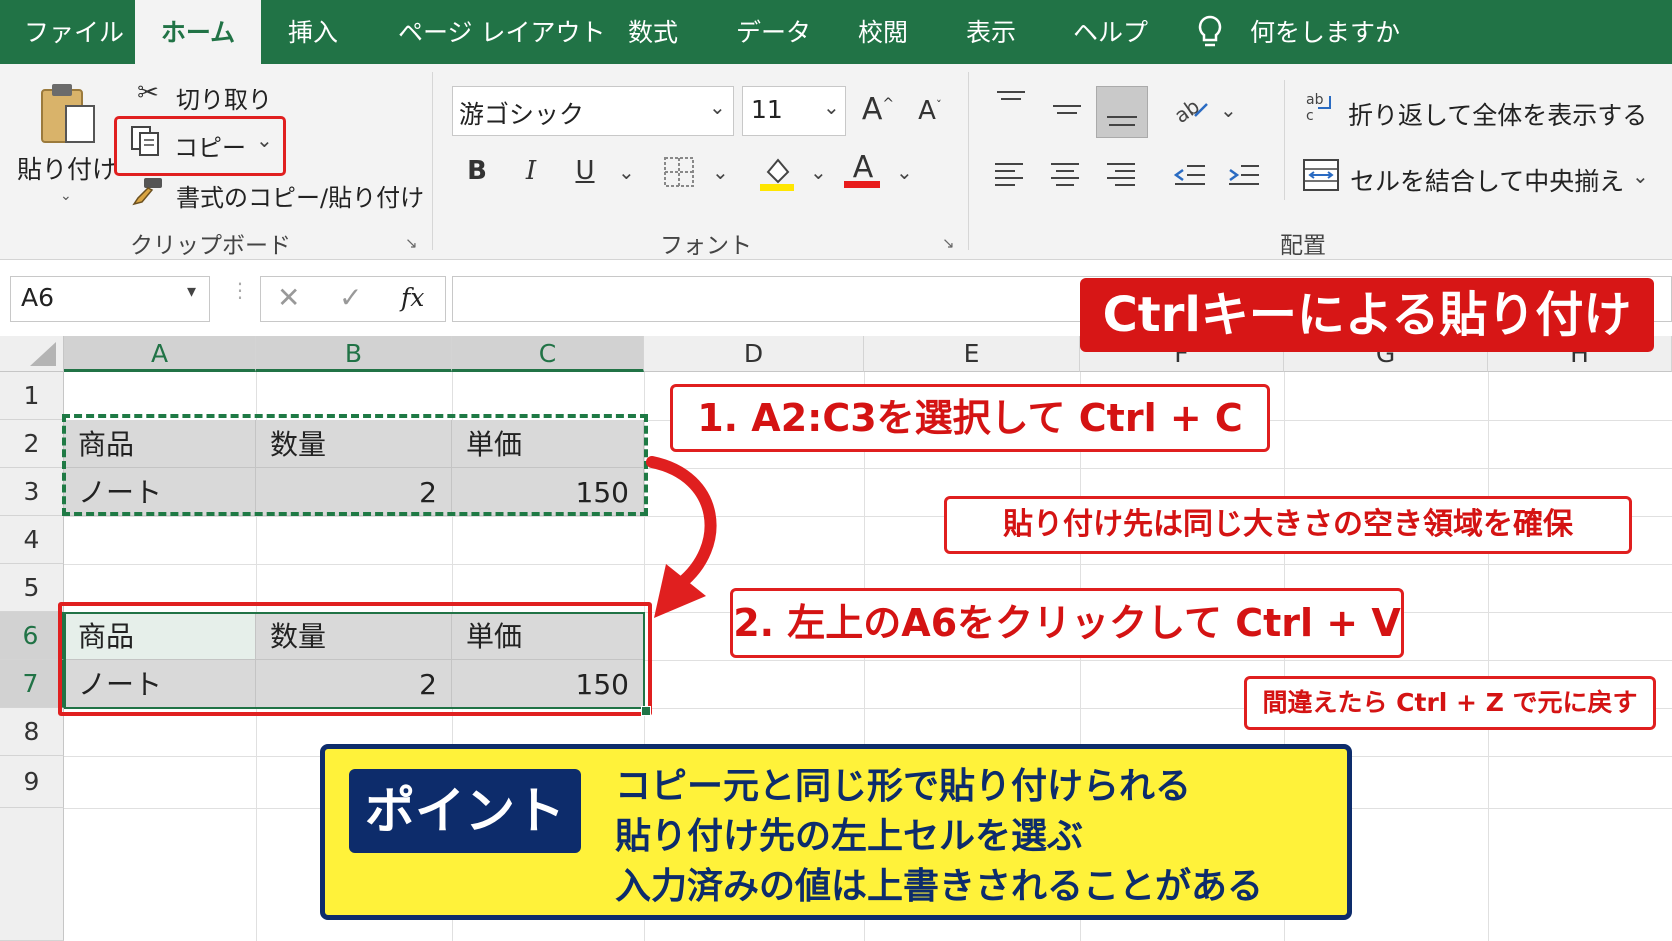 The width and height of the screenshot is (1672, 941). What do you see at coordinates (646, 711) in the screenshot?
I see `fill-handle` at bounding box center [646, 711].